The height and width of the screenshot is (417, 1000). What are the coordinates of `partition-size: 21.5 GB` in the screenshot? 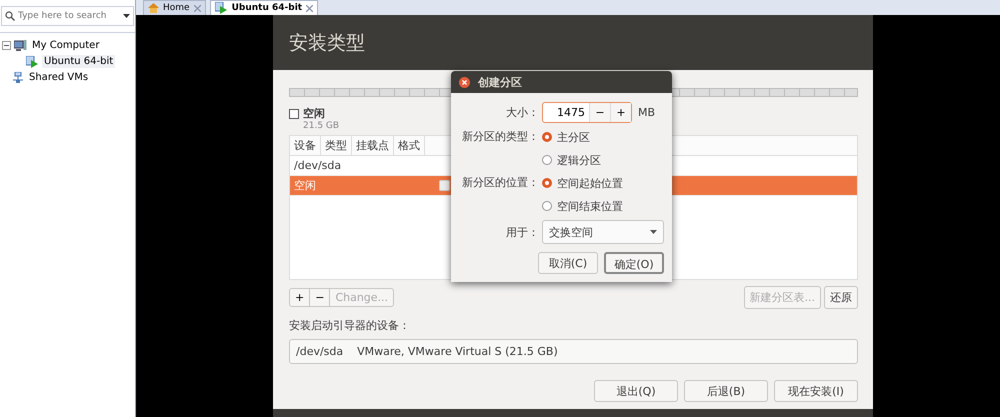 It's located at (321, 126).